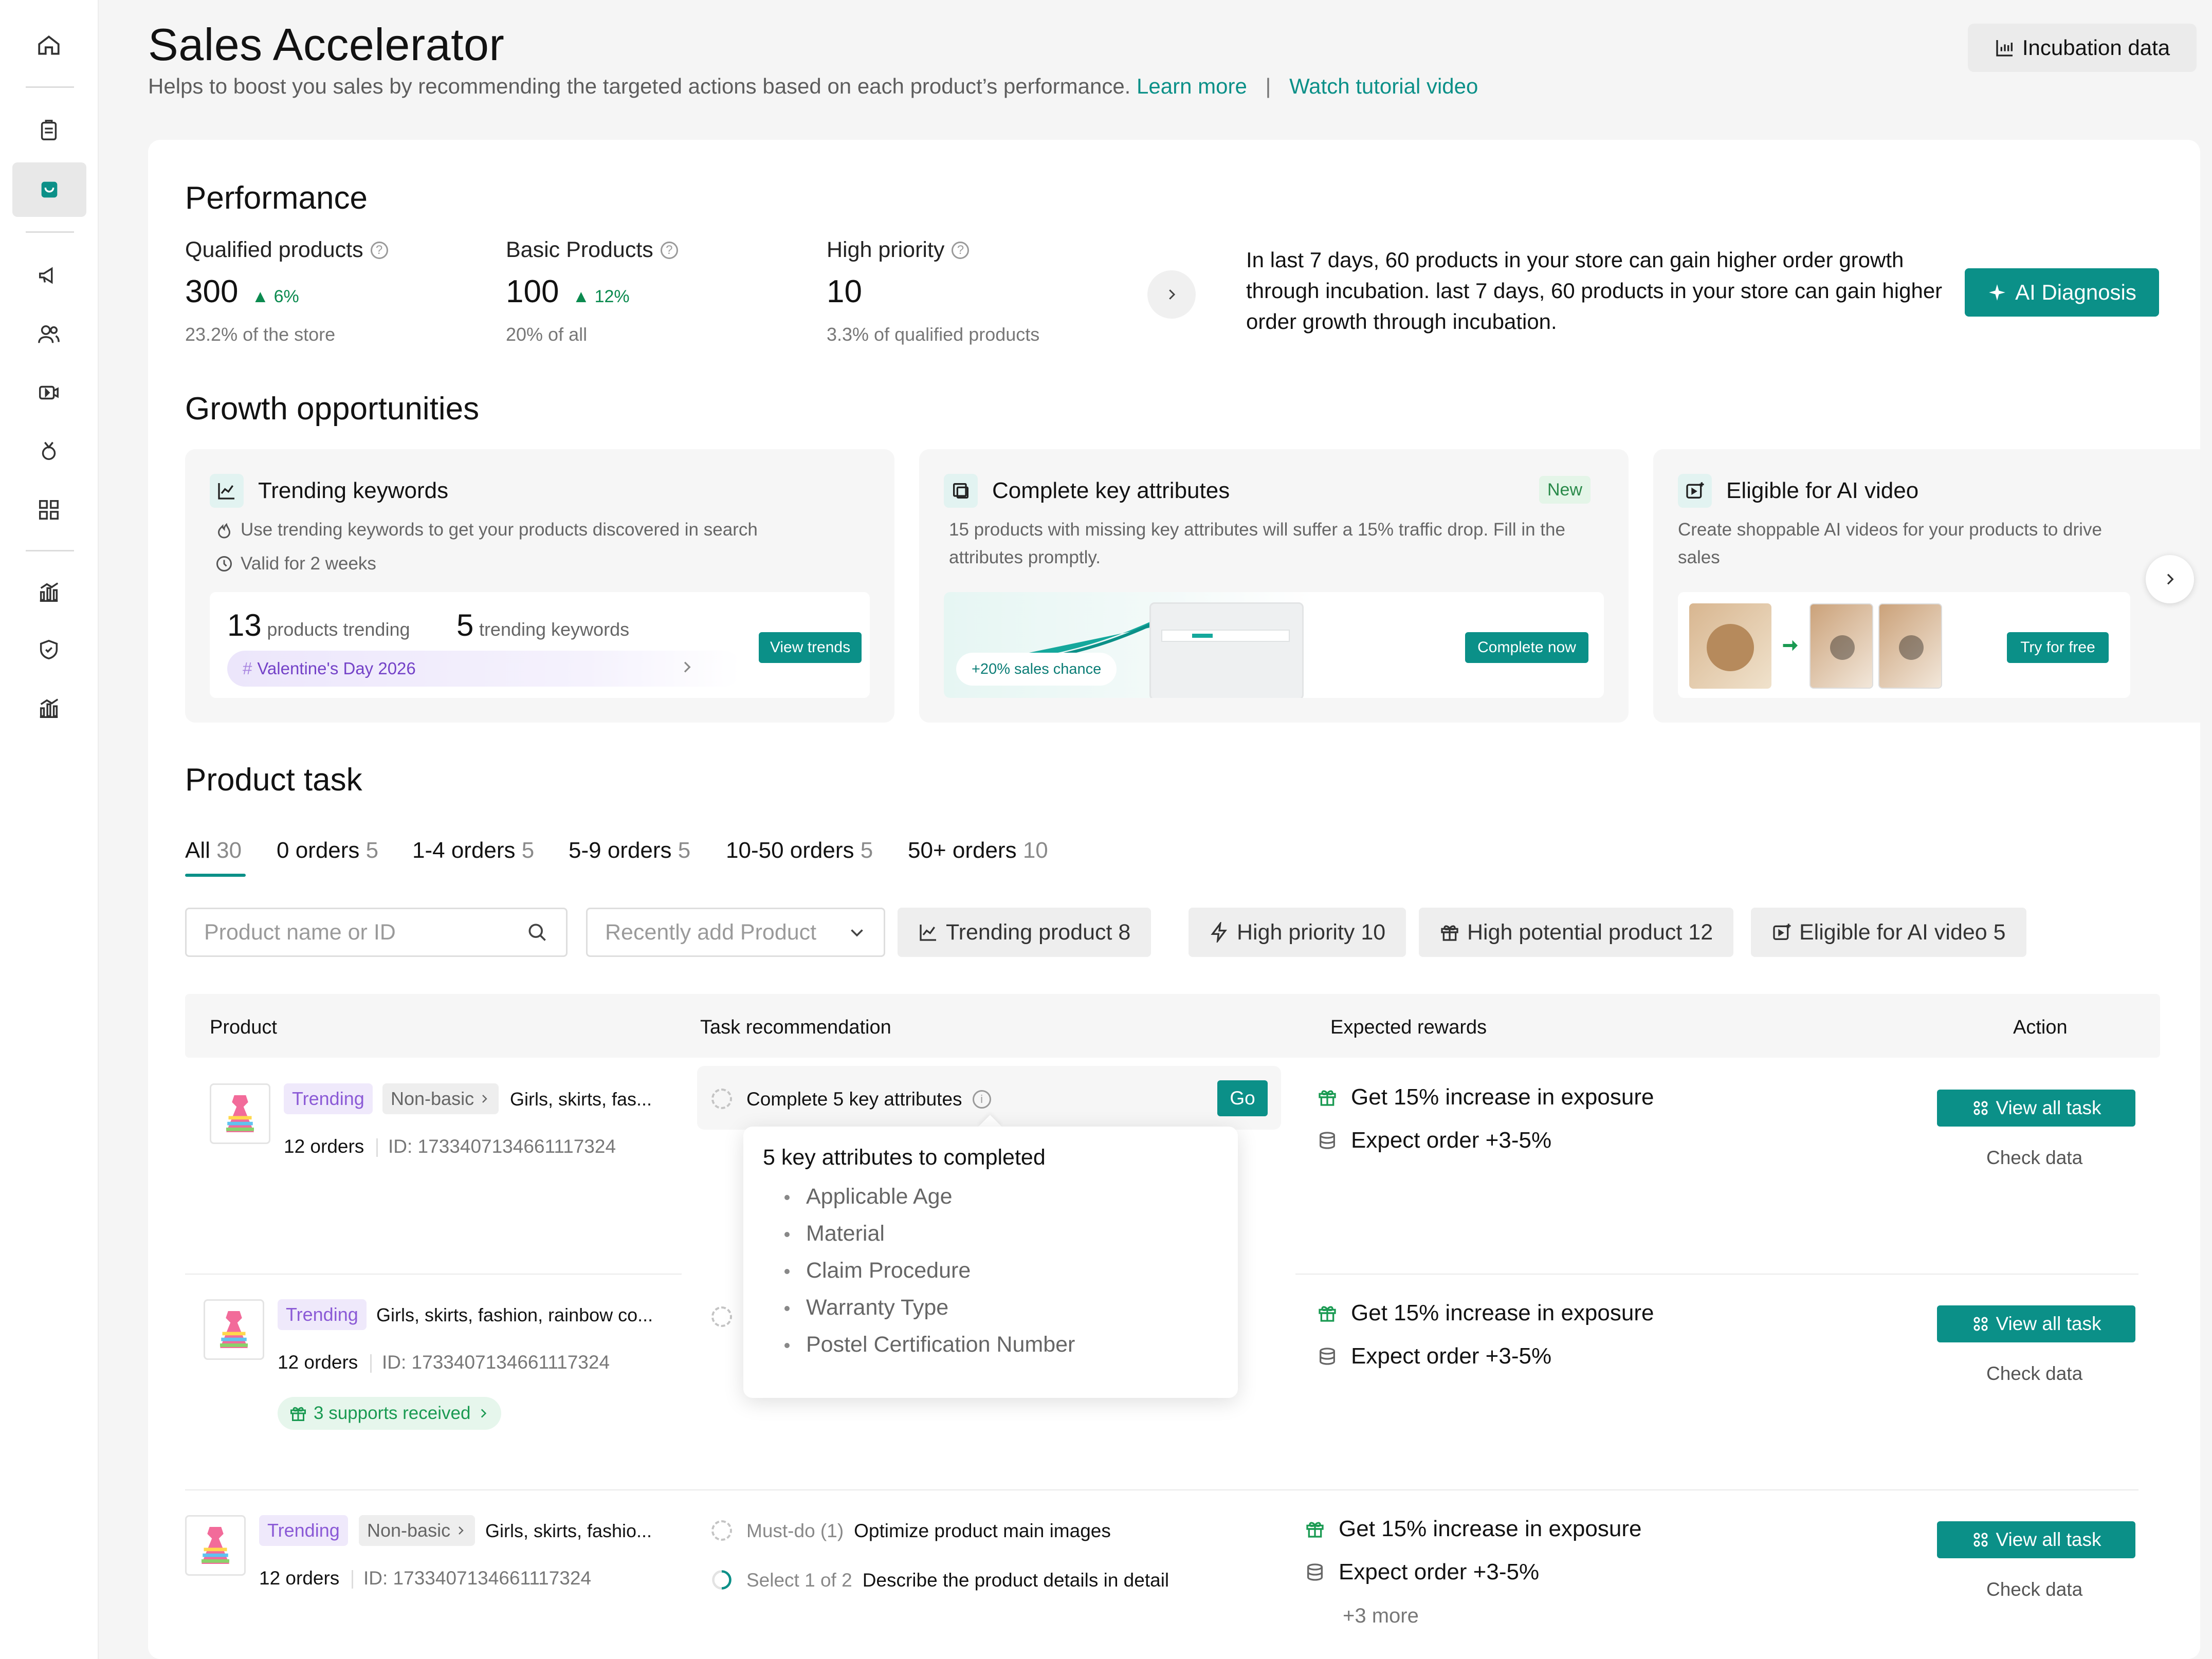 Image resolution: width=2212 pixels, height=1659 pixels. I want to click on clipboard-icon, so click(49, 130).